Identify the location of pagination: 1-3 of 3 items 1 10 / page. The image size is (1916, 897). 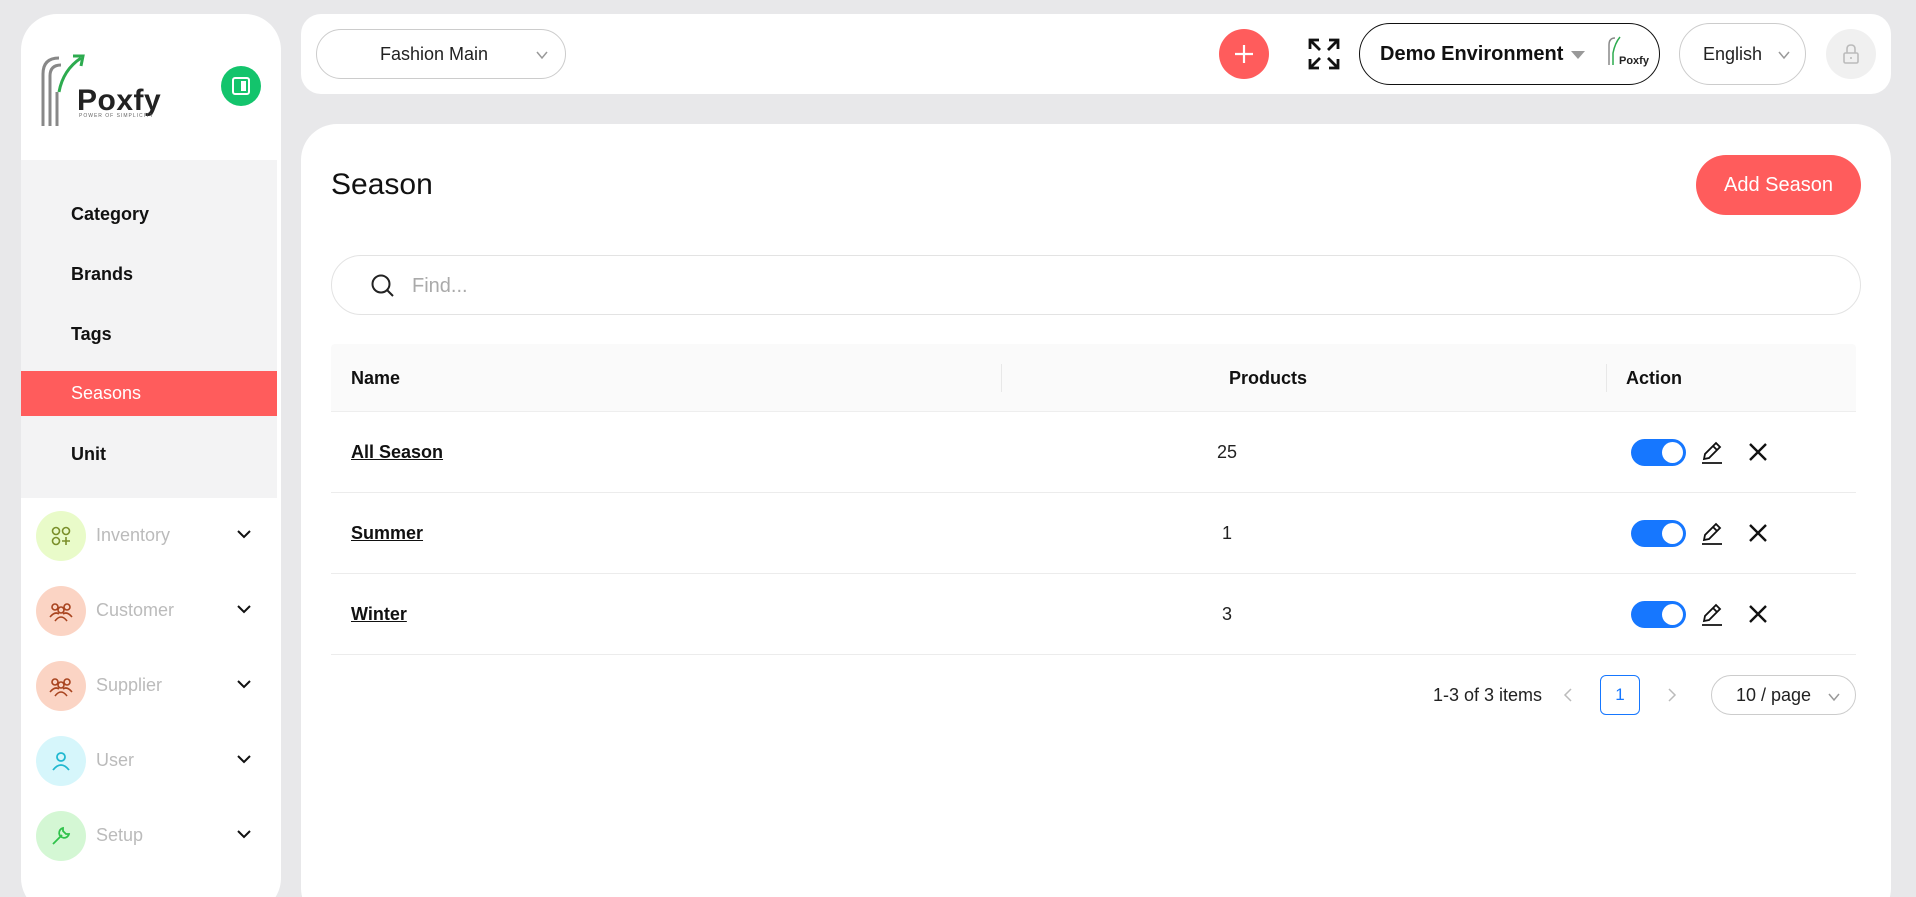
(1093, 695).